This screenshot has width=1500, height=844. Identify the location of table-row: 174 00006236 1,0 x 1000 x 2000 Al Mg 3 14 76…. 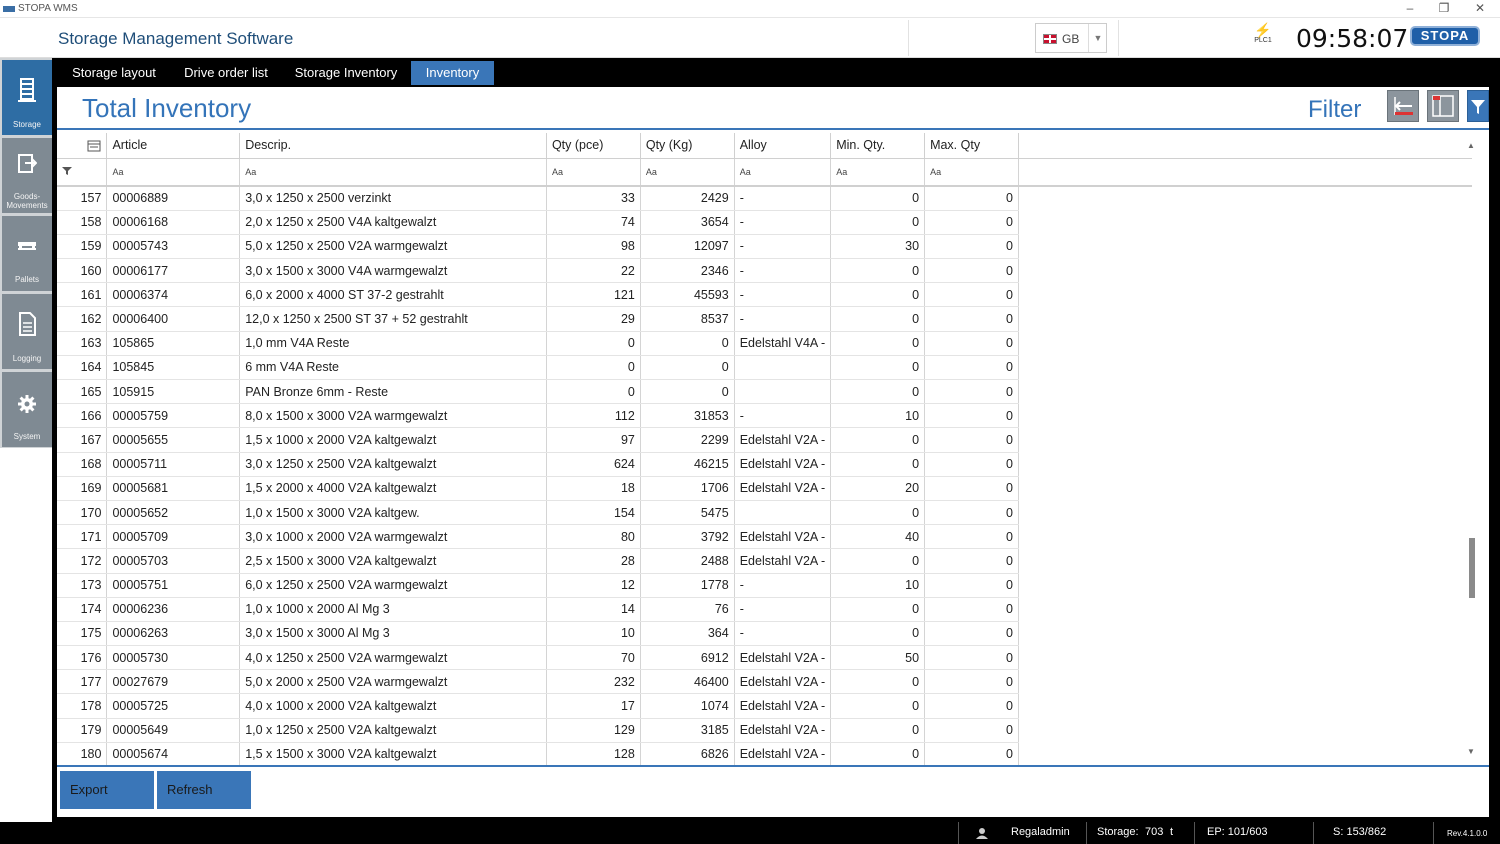
(764, 609).